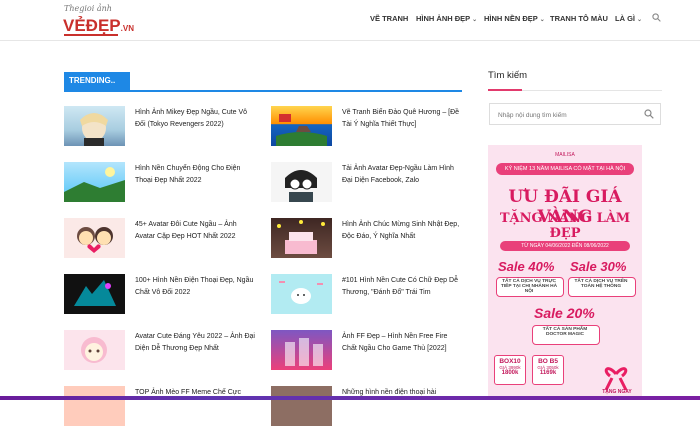  I want to click on ad-subheadline: TẶNG NÀNG LÀM ĐẸP, so click(565, 226).